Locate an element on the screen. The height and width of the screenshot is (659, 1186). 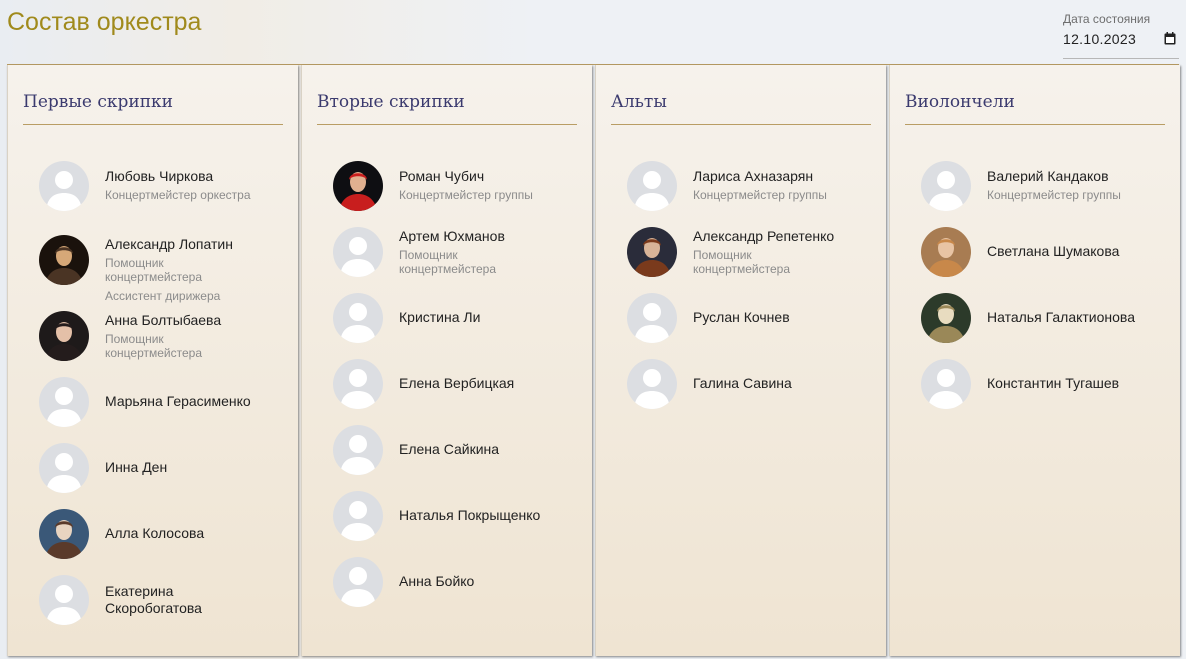
member-info: Елена Вербицкая is located at coordinates (489, 383).